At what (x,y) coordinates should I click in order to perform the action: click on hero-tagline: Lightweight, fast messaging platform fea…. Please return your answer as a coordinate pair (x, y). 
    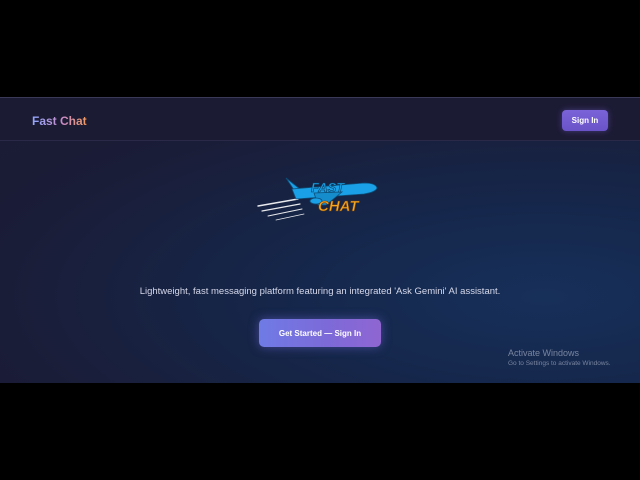
    Looking at the image, I should click on (320, 291).